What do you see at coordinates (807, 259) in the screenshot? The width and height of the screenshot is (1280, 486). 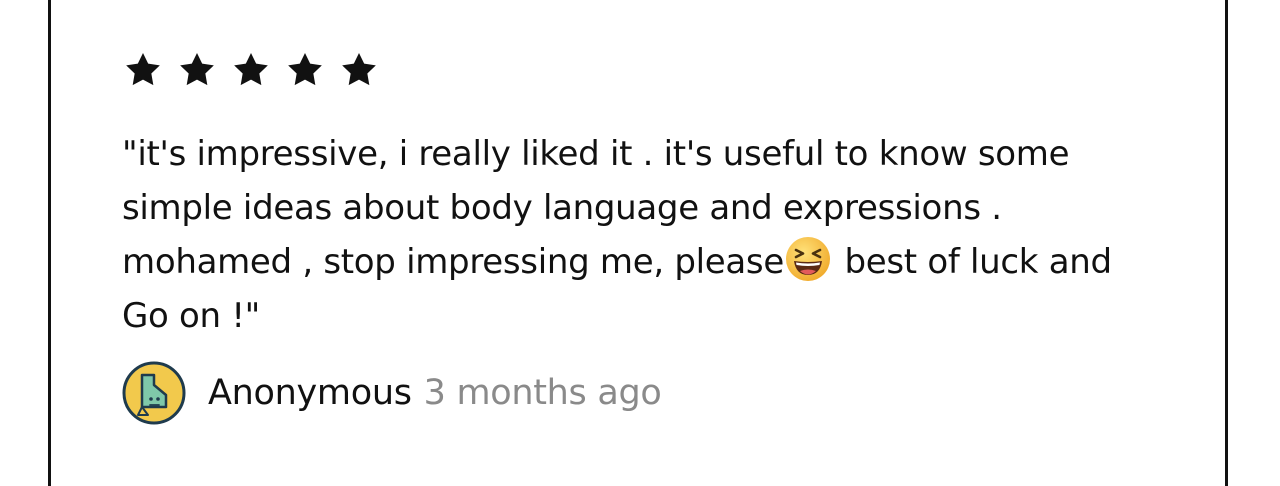 I see `grinning-squinting-face-icon` at bounding box center [807, 259].